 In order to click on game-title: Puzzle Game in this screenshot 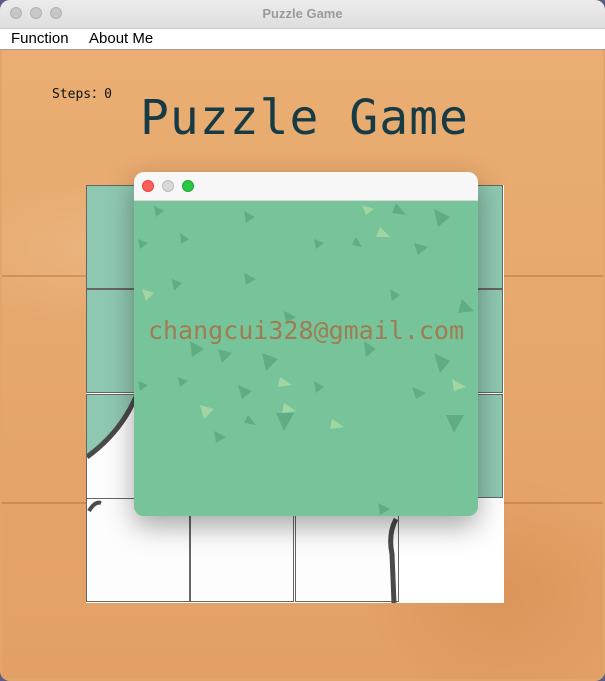, I will do `click(304, 118)`.